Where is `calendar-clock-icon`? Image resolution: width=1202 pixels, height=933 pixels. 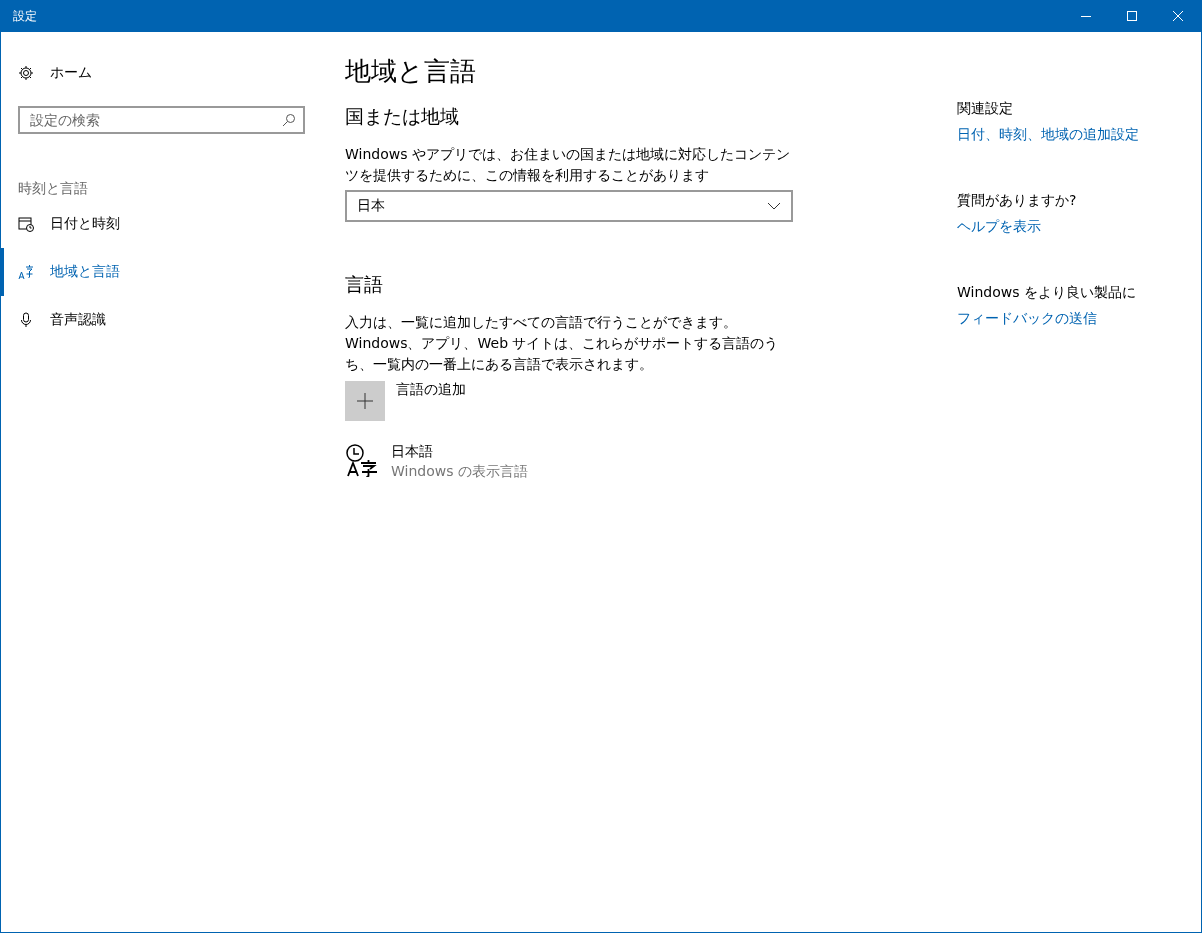
calendar-clock-icon is located at coordinates (26, 224).